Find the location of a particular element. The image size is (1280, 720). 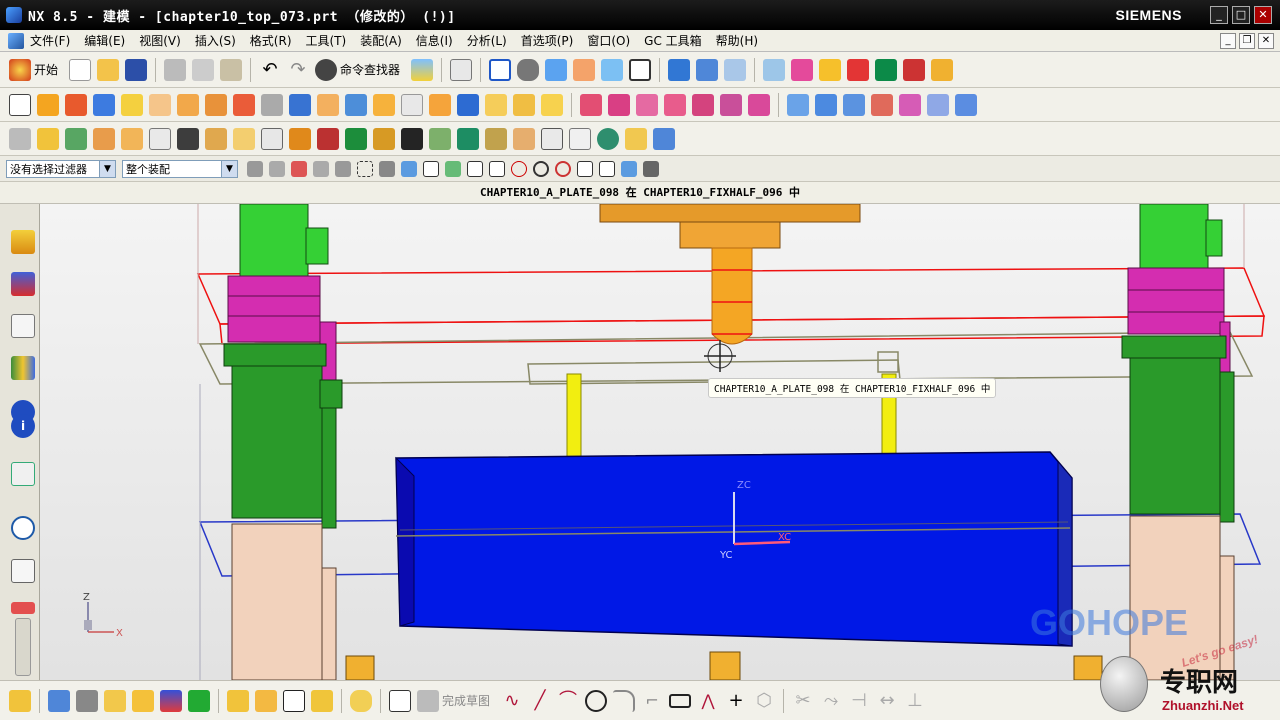

workpiece-icon is located at coordinates (104, 138).